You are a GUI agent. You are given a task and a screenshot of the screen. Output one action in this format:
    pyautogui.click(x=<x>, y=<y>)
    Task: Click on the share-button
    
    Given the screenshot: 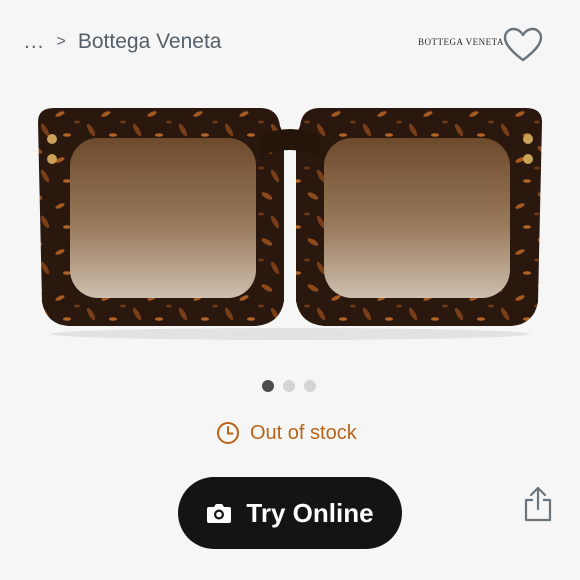 What is the action you would take?
    pyautogui.click(x=538, y=504)
    